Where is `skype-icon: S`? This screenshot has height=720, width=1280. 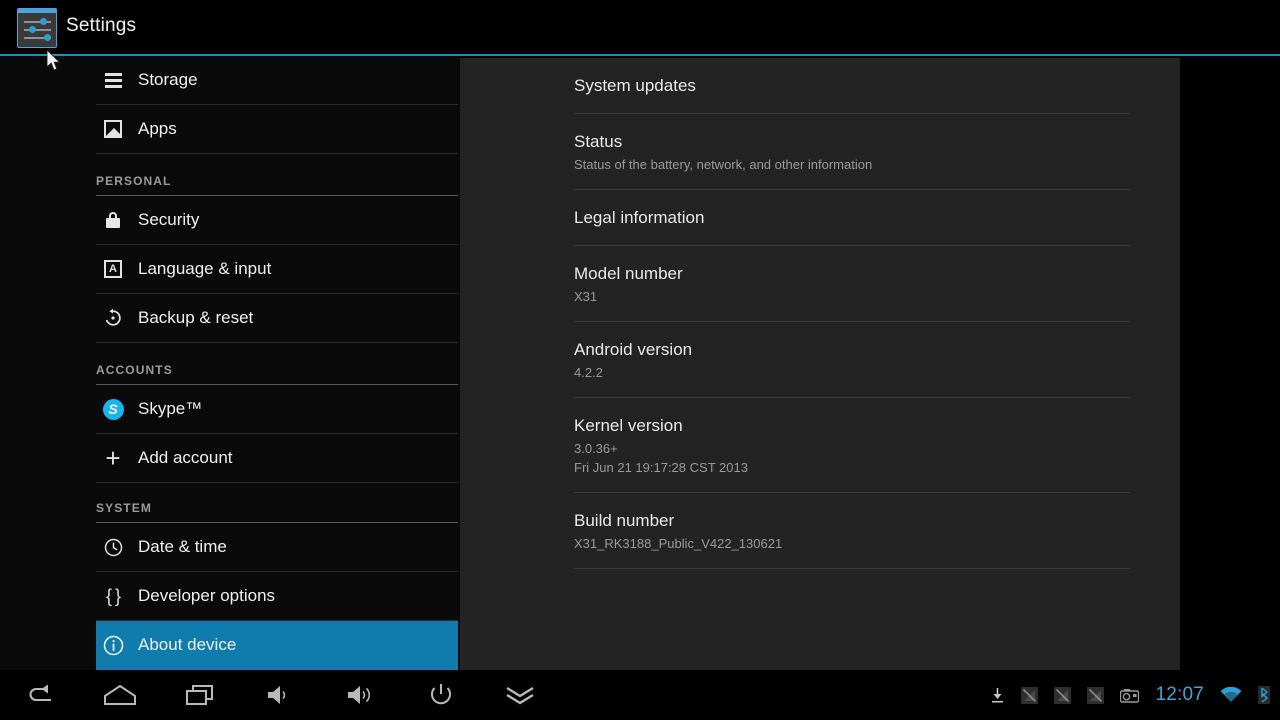 skype-icon: S is located at coordinates (113, 409).